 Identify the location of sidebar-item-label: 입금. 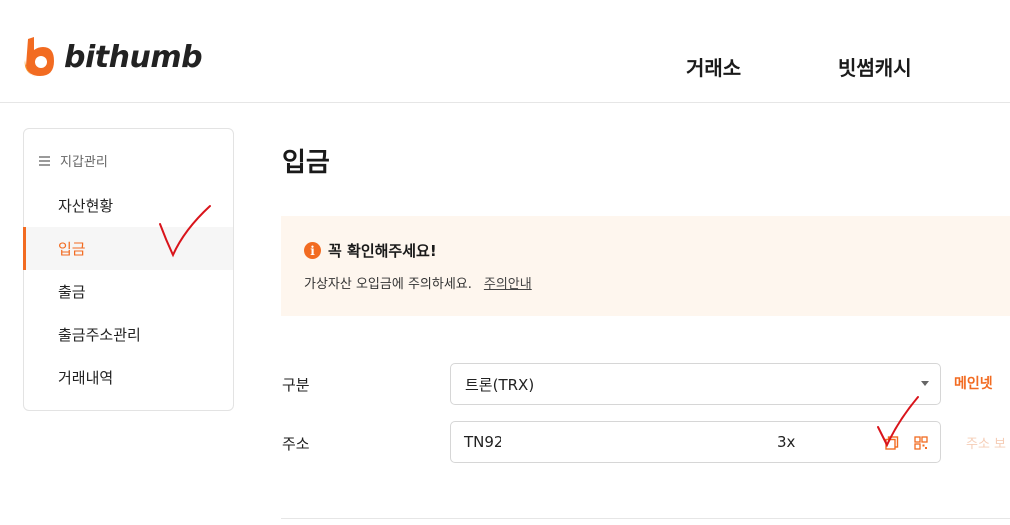
(72, 249).